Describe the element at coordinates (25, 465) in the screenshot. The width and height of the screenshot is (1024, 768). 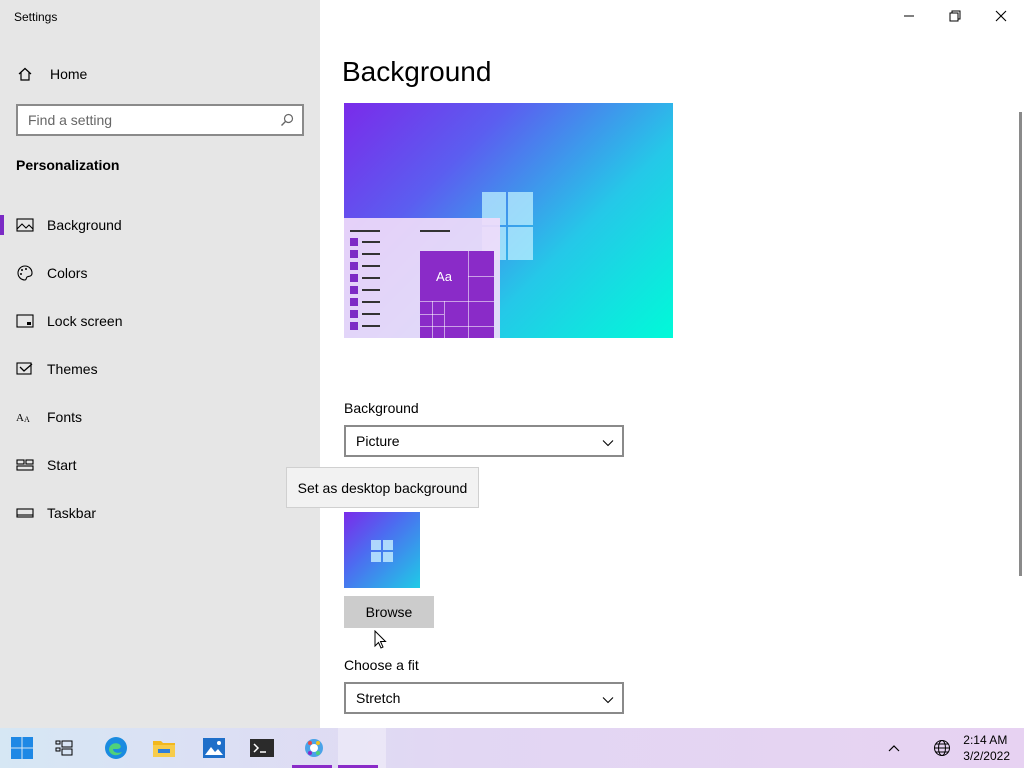
I see `start-icon` at that location.